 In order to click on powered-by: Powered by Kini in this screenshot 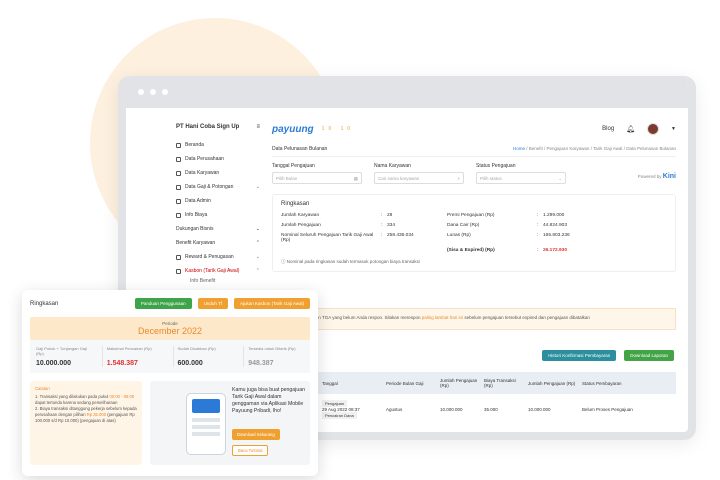, I will do `click(657, 176)`.